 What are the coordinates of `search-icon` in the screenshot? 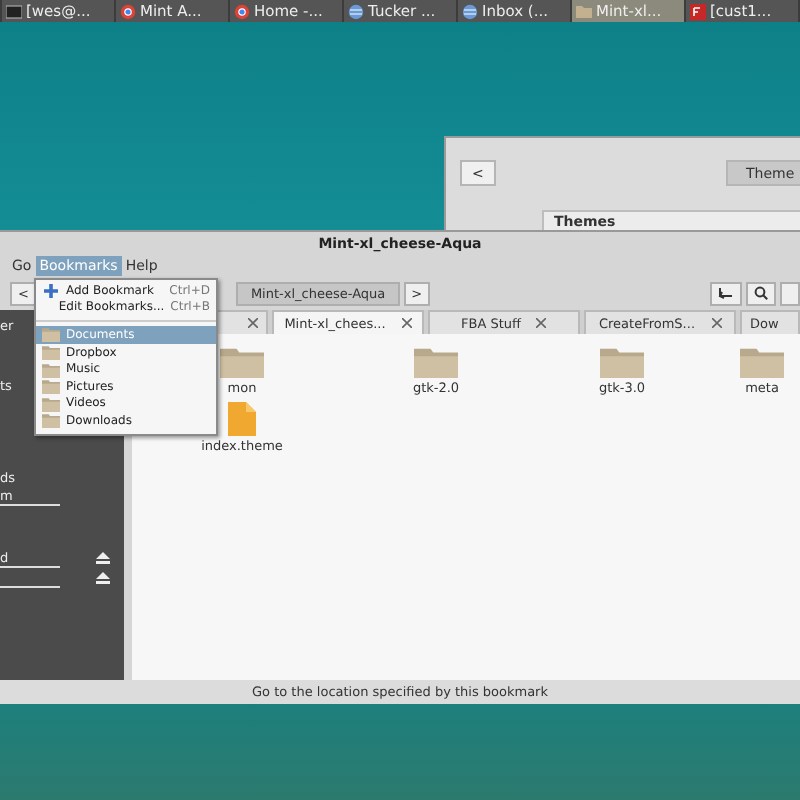 It's located at (761, 293).